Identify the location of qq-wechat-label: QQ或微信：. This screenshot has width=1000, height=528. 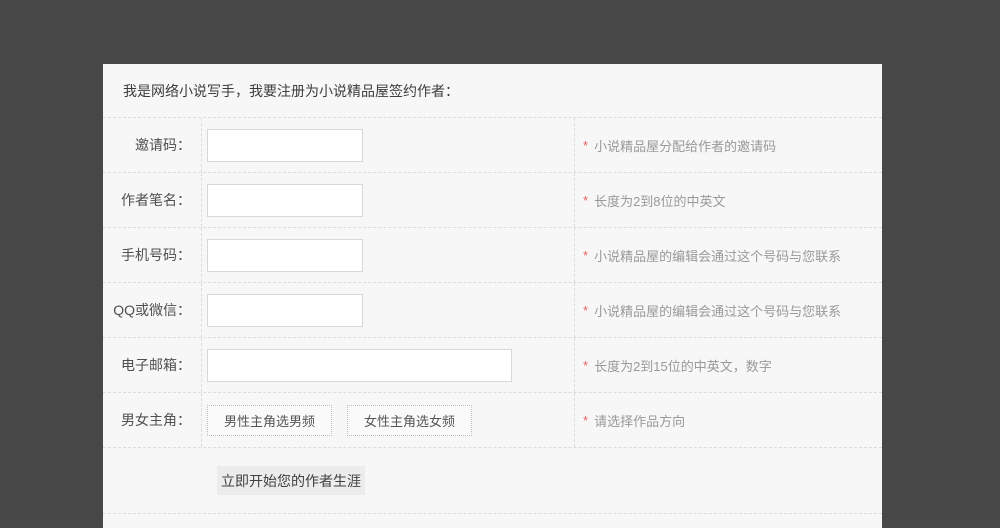
(152, 310).